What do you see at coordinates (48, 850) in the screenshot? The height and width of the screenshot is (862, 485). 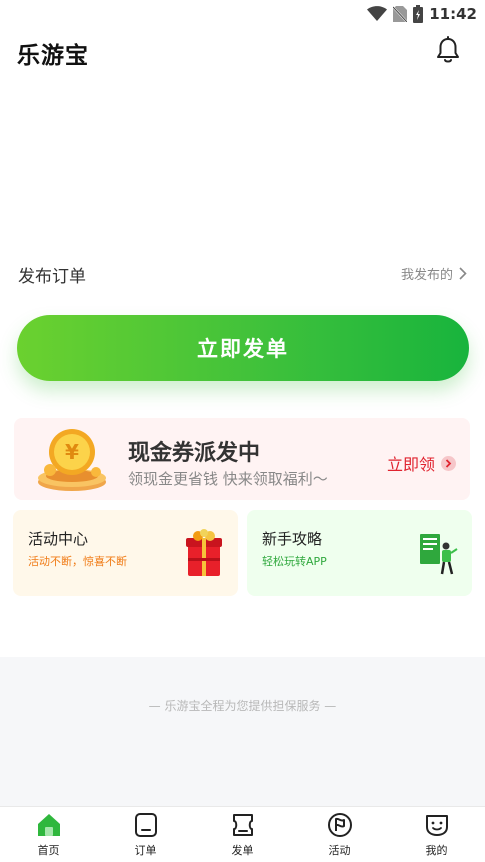 I see `tab-home-label: 首页` at bounding box center [48, 850].